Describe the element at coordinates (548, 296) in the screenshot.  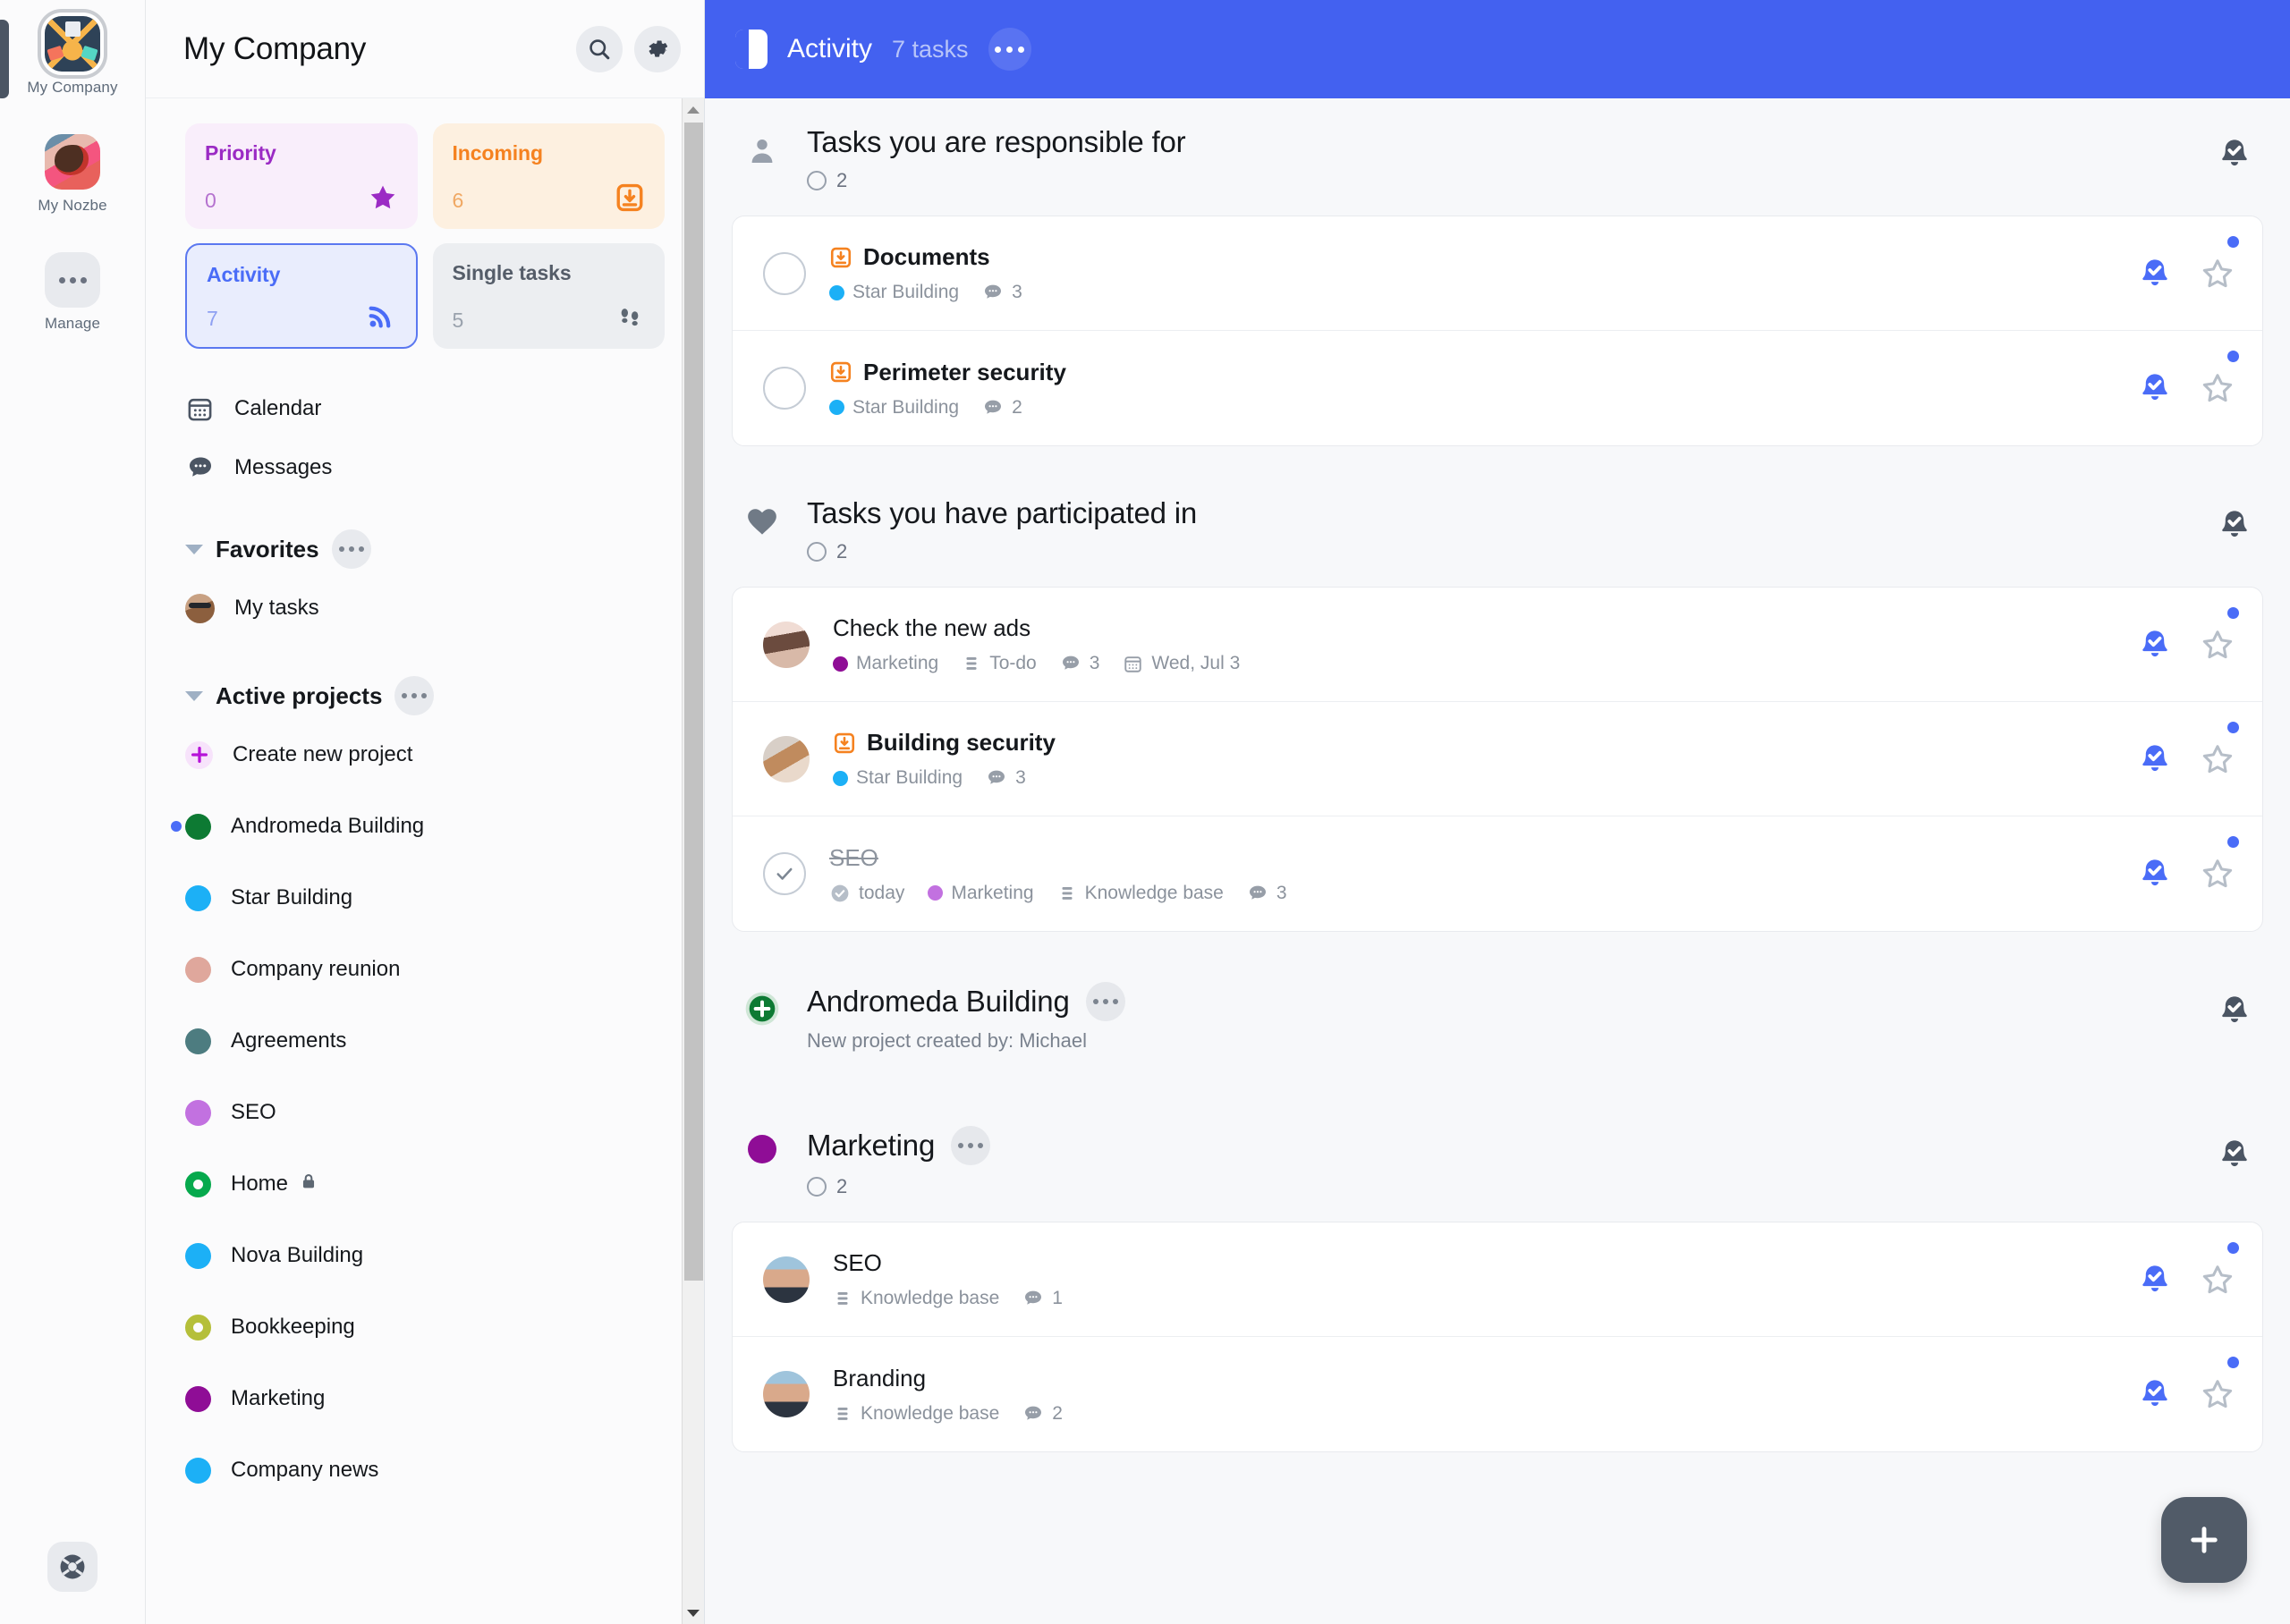
I see `tile-single-tasks: Single tasks 5` at that location.